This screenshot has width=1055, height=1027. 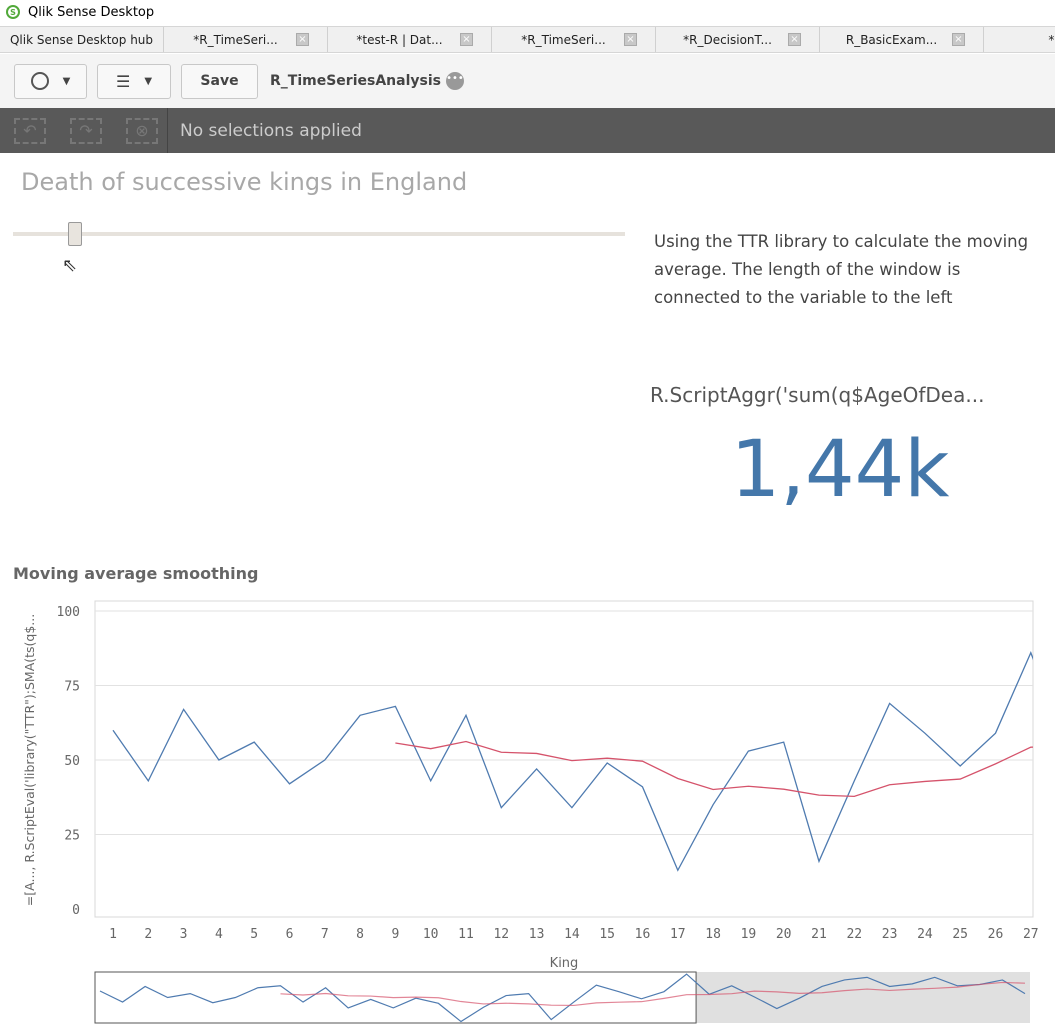 I want to click on x-tick-label: 22, so click(x=854, y=934).